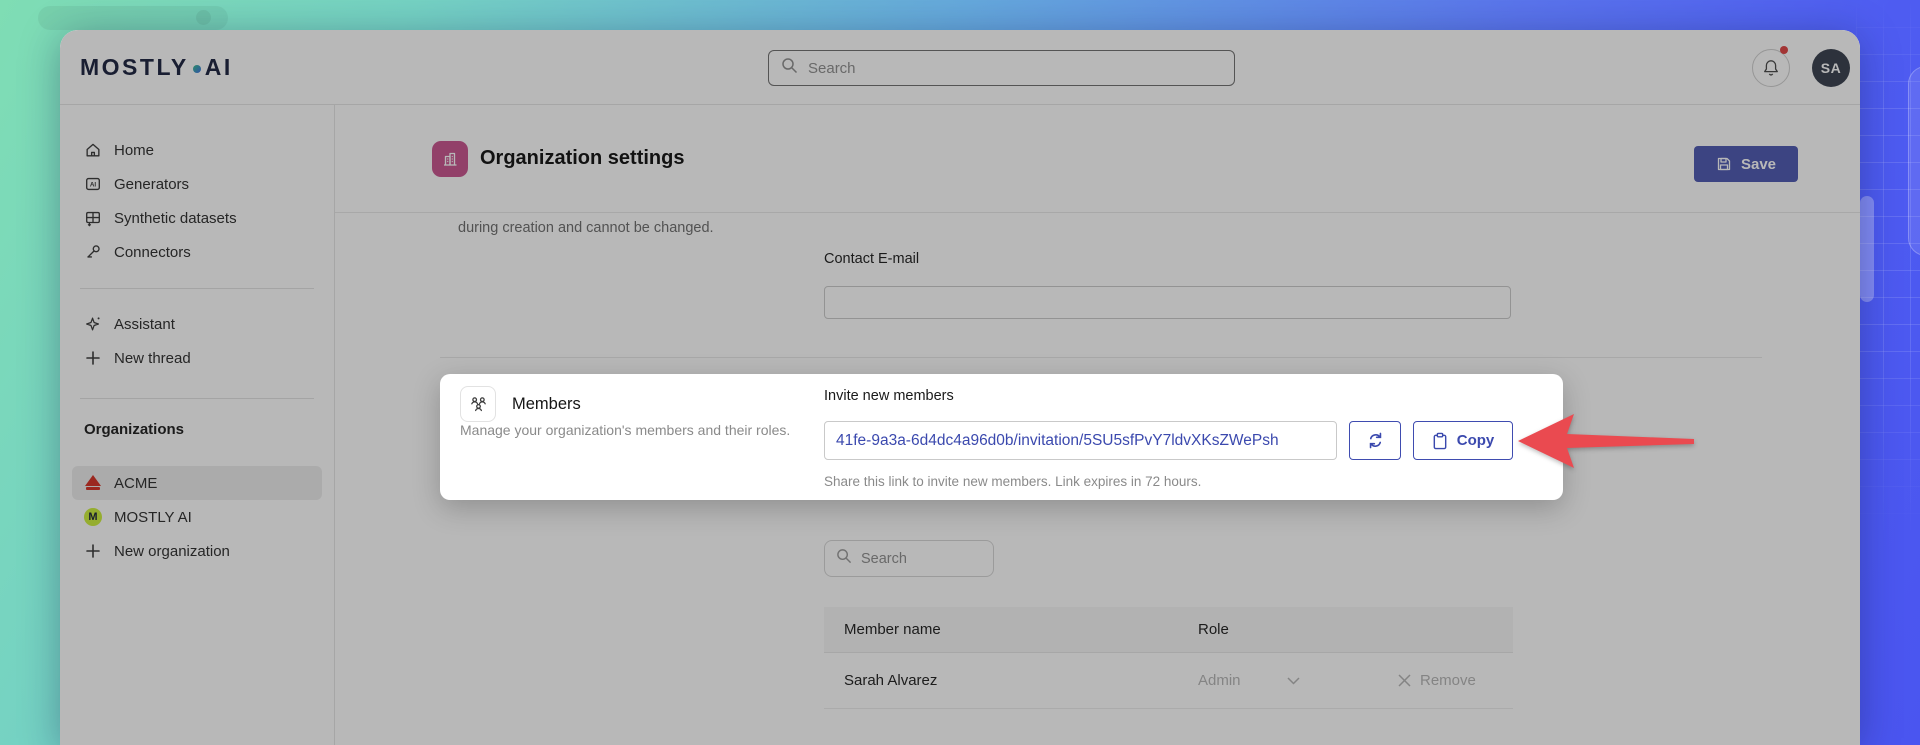 The height and width of the screenshot is (745, 1920). Describe the element at coordinates (1606, 441) in the screenshot. I see `annotation-arrow` at that location.